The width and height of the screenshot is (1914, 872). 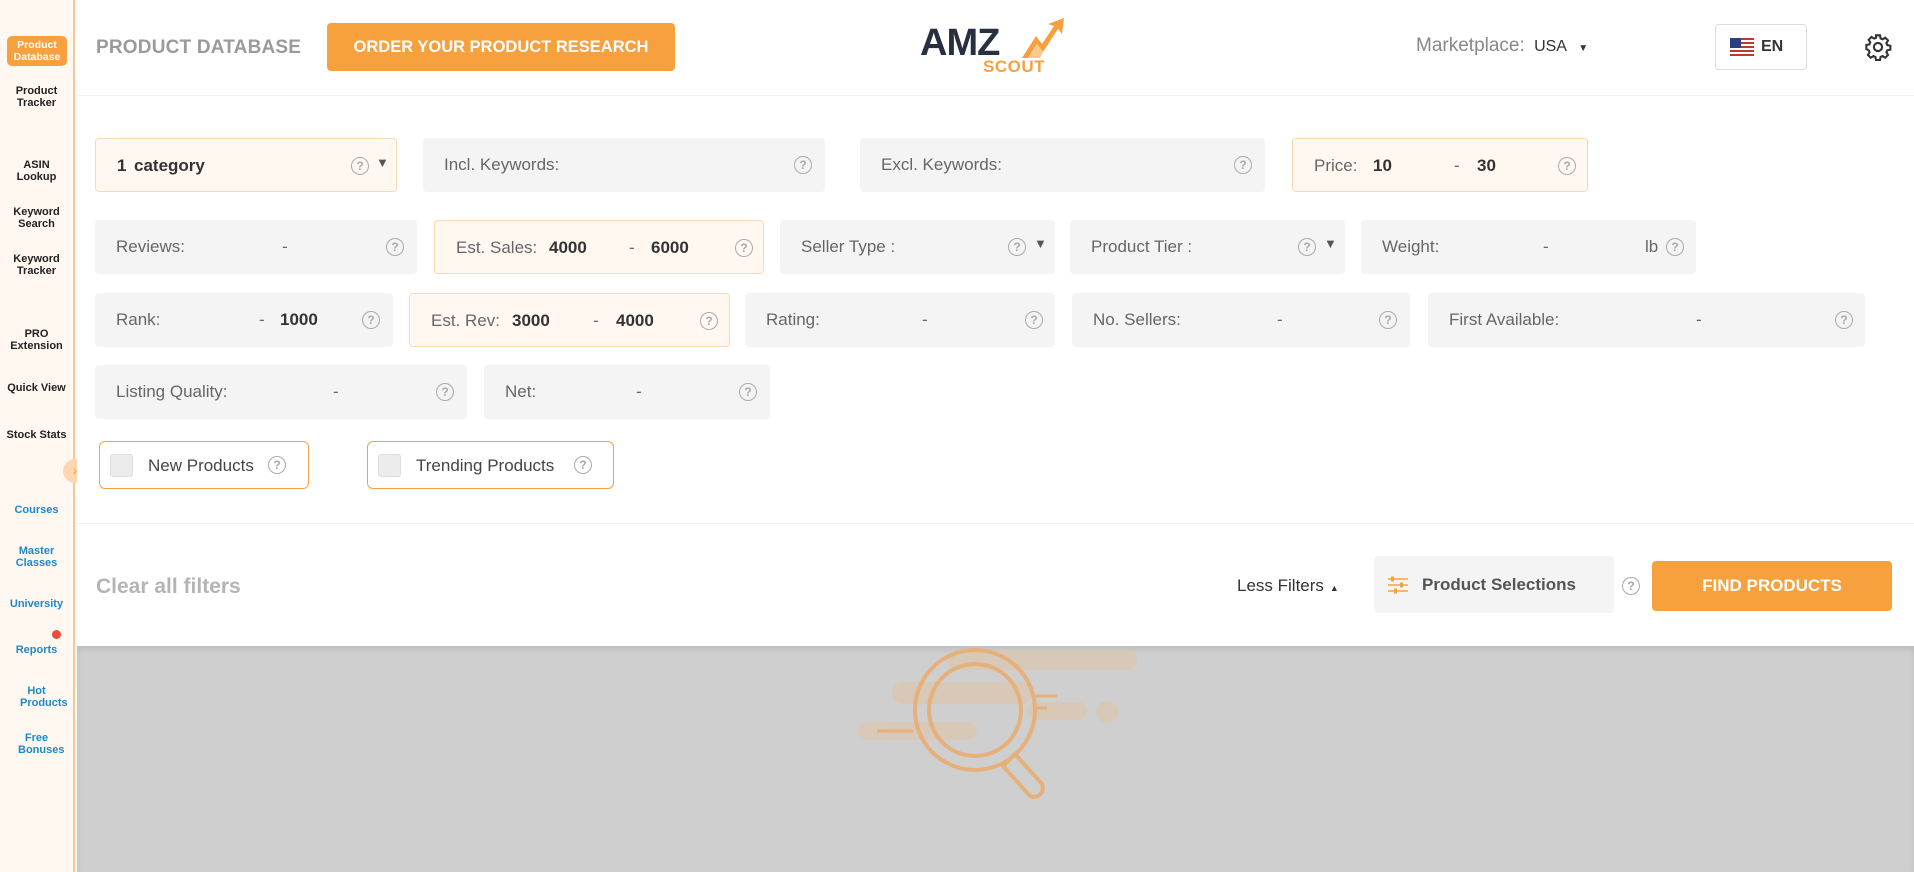 I want to click on sidebar-link-master-classes: Master Classes, so click(x=36, y=557).